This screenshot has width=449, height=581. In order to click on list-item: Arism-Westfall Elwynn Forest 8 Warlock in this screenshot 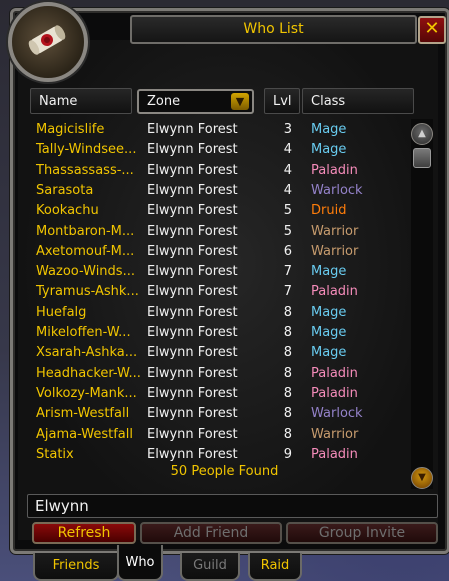, I will do `click(221, 413)`.